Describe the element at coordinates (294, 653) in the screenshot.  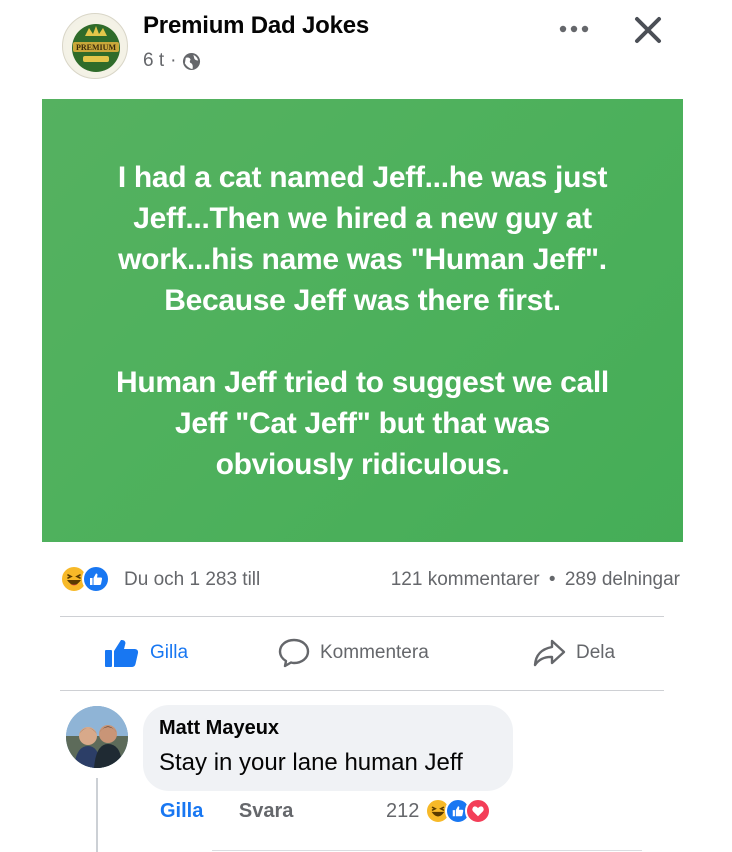
I see `comment-bubble-icon` at that location.